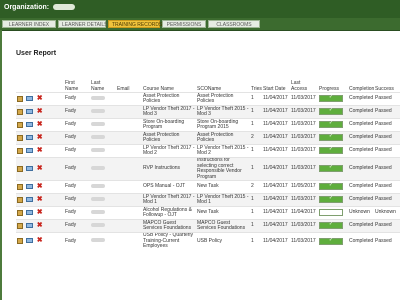 Image resolution: width=400 pixels, height=300 pixels. I want to click on cell-course-name: Asset Protection Policies, so click(161, 137).